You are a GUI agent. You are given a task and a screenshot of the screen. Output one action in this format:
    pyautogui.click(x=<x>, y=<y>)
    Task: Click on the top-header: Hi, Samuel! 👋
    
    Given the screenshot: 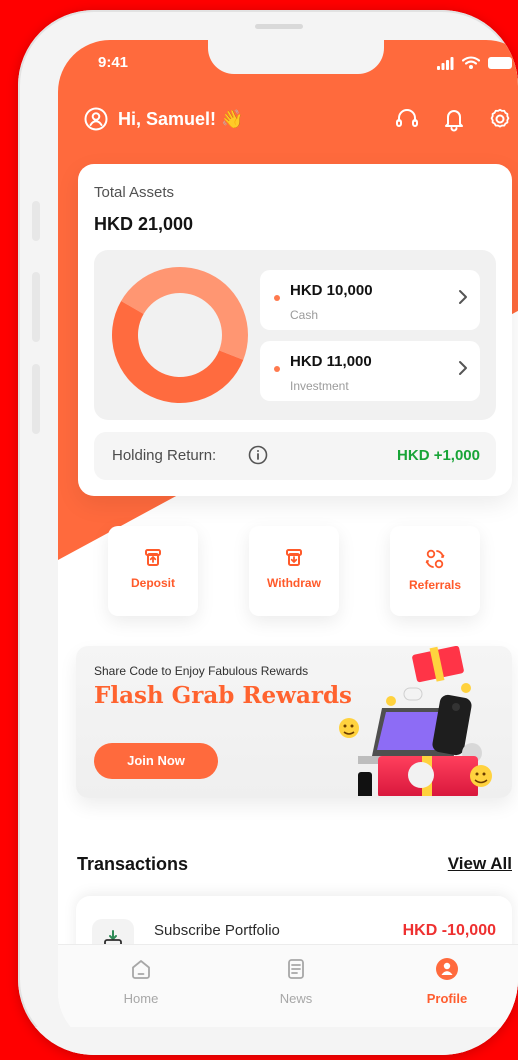 What is the action you would take?
    pyautogui.click(x=298, y=119)
    